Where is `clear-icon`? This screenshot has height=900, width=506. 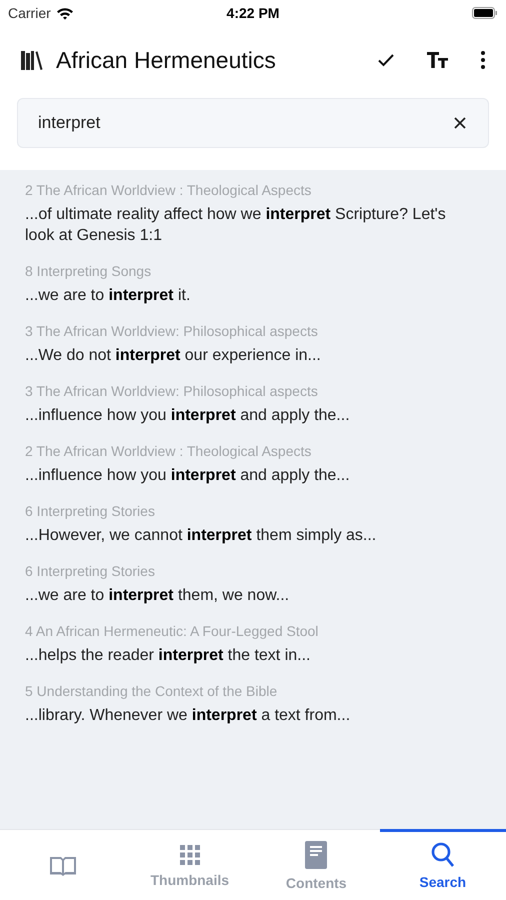 clear-icon is located at coordinates (460, 123).